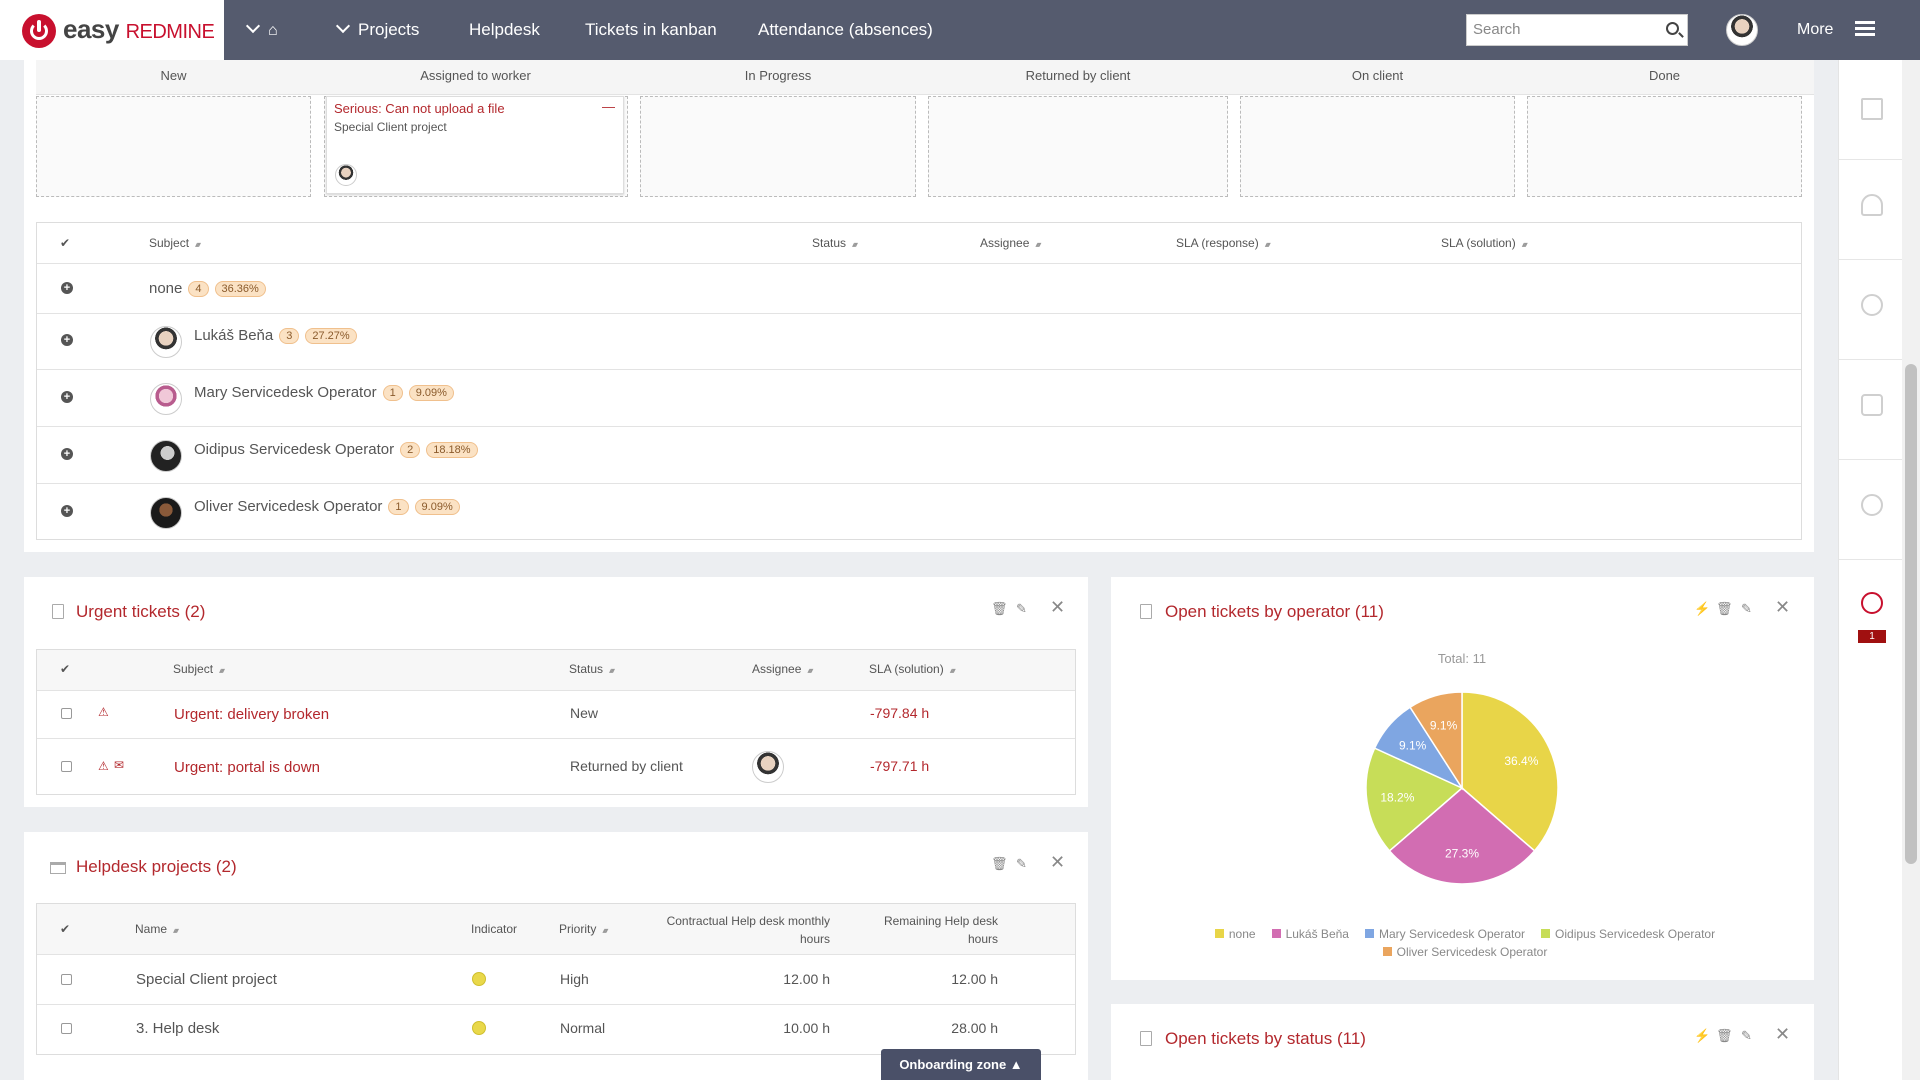 Image resolution: width=1920 pixels, height=1080 pixels. What do you see at coordinates (173, 146) in the screenshot?
I see `dropzone-new` at bounding box center [173, 146].